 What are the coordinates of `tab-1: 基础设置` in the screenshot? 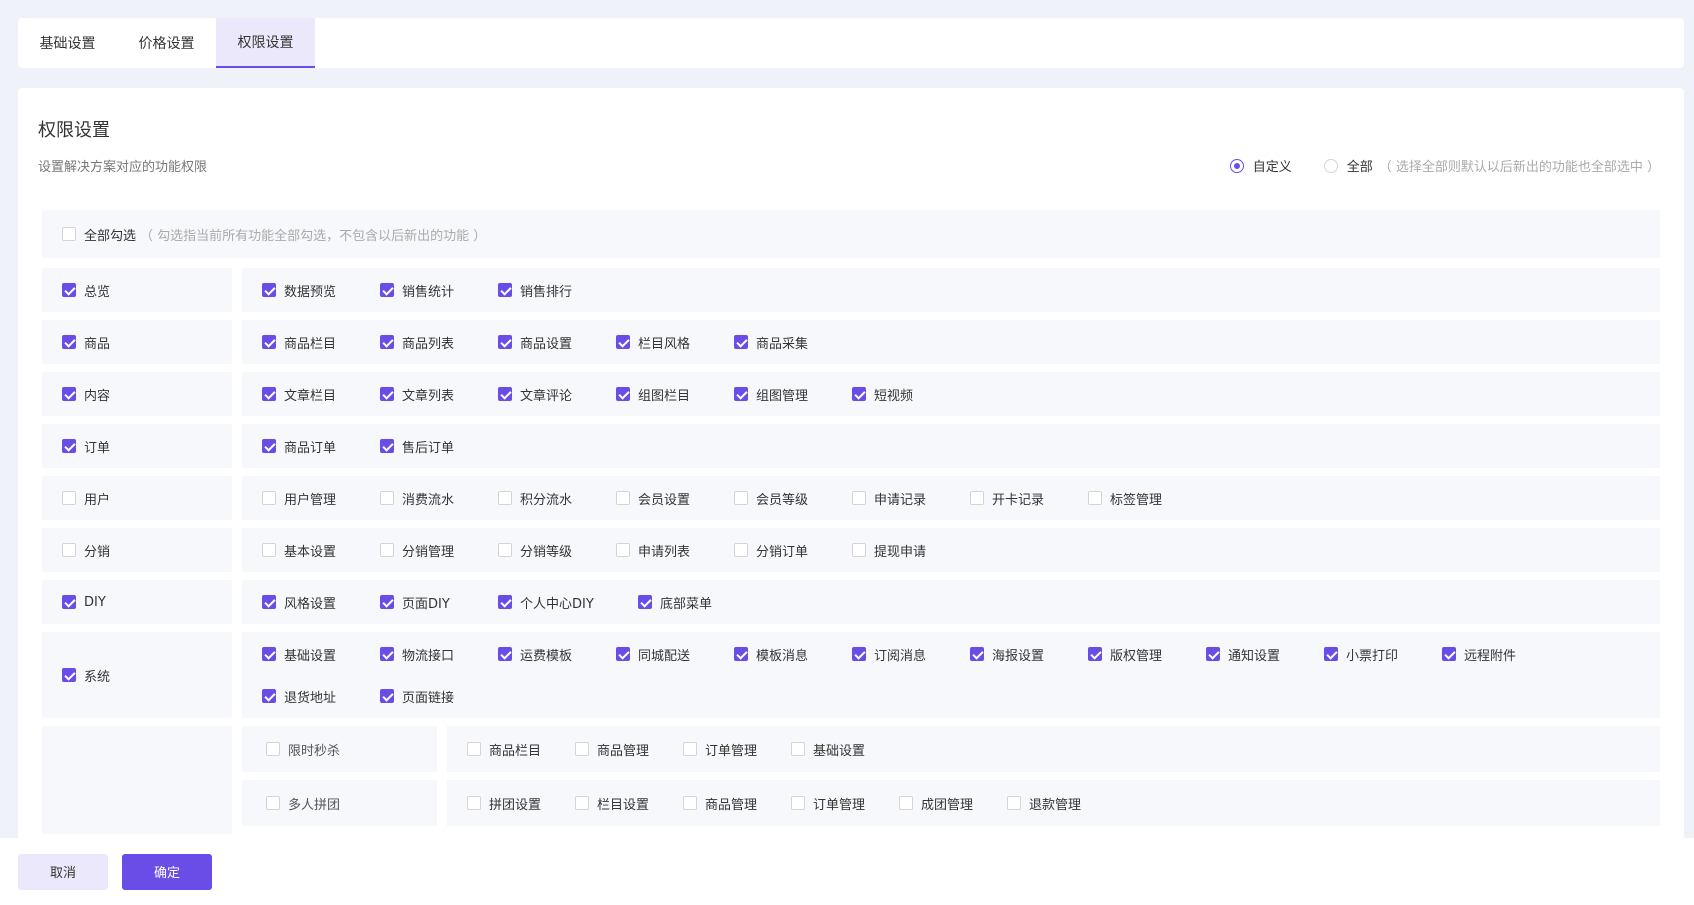 It's located at (67, 43).